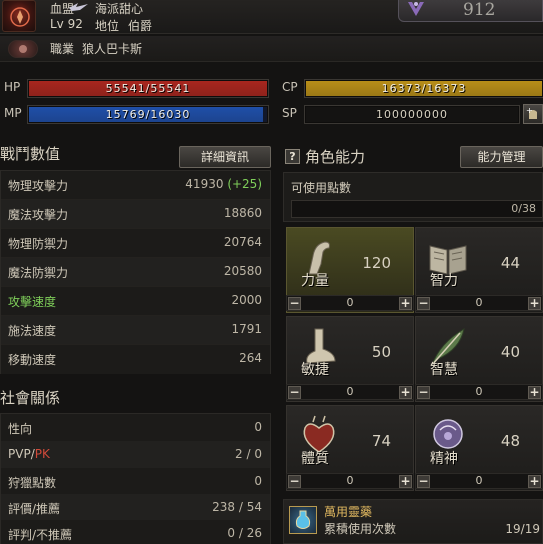 This screenshot has height=544, width=543. What do you see at coordinates (444, 370) in the screenshot?
I see `stat-tile-name: 智慧` at bounding box center [444, 370].